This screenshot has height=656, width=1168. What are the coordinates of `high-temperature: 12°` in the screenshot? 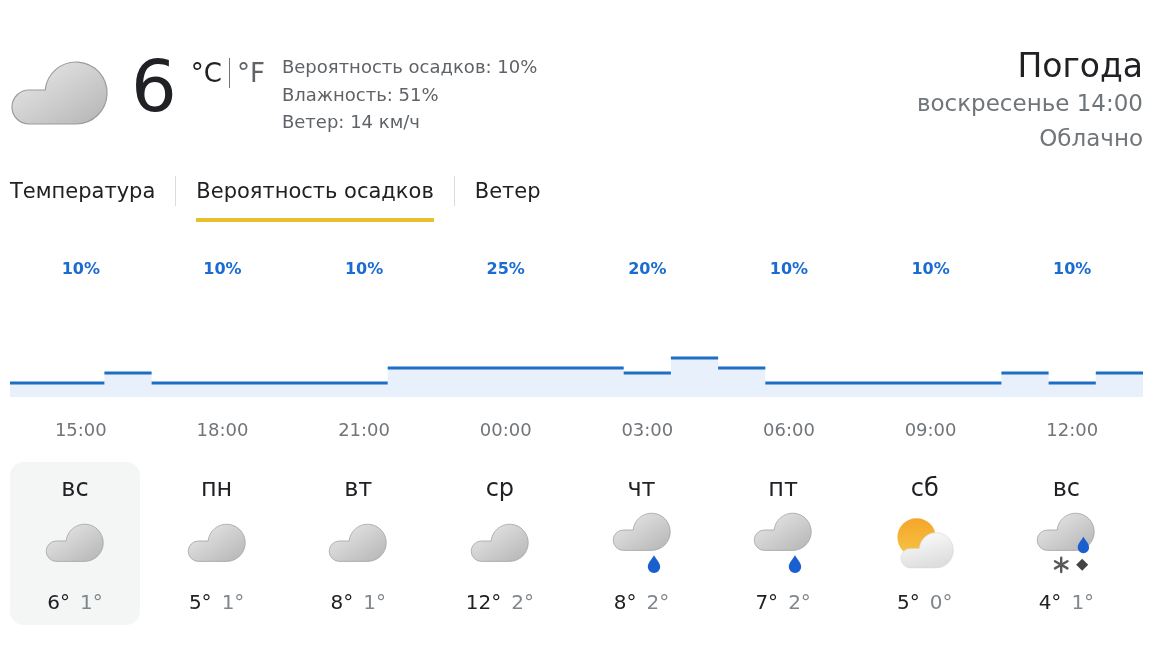 It's located at (483, 602).